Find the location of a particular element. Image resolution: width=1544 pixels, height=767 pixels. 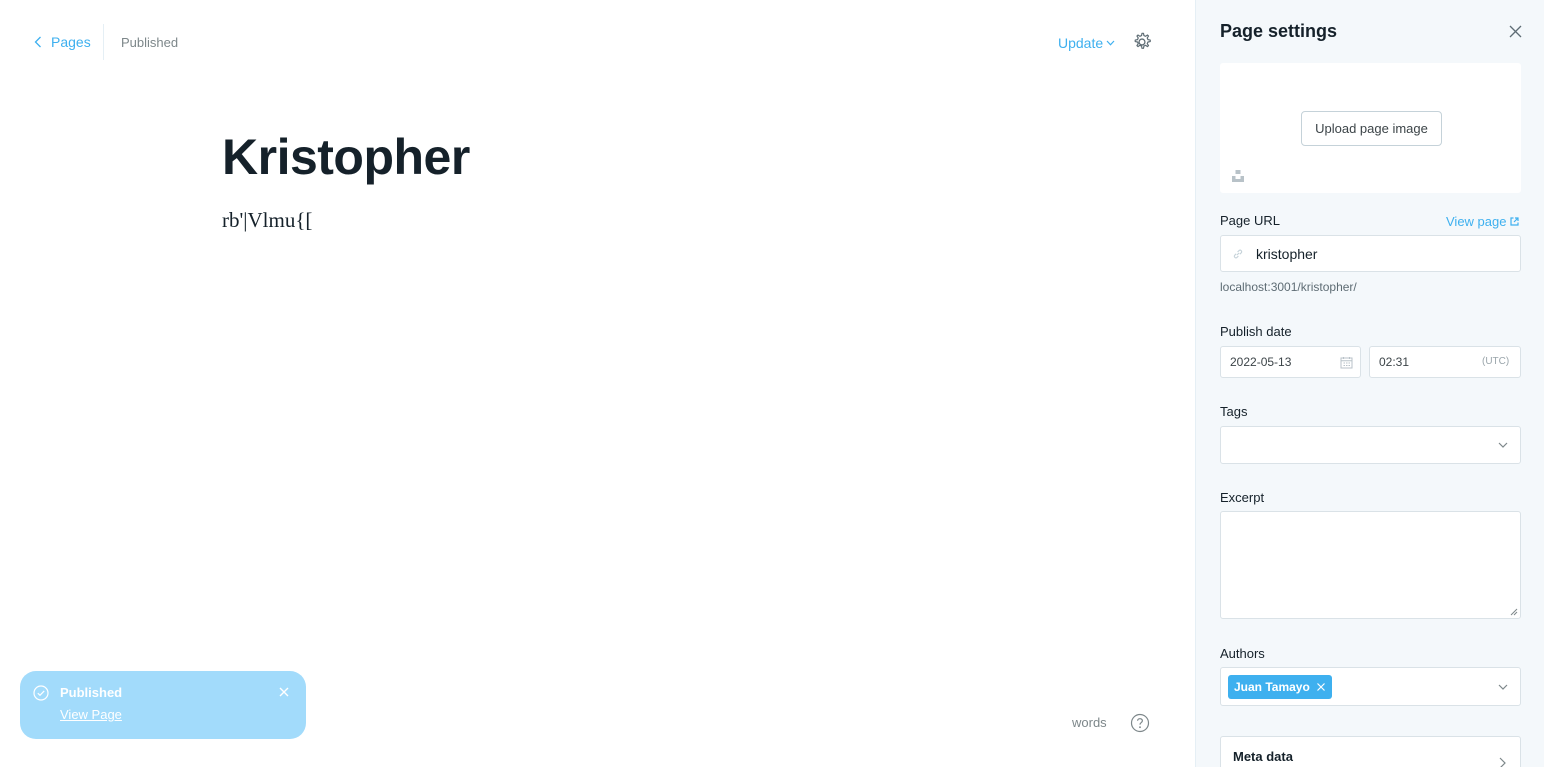

author-chip: Juan Tamayo is located at coordinates (1280, 687).